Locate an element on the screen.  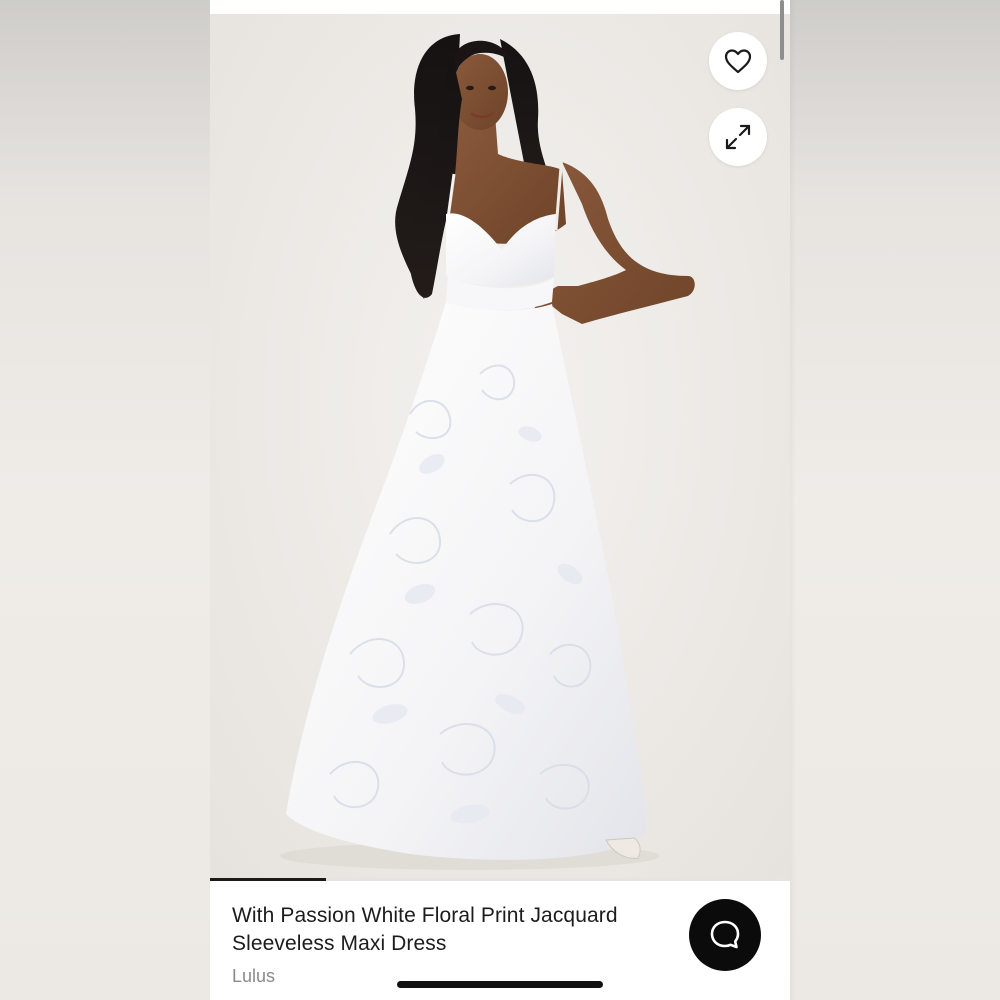
chat-bubble-icon is located at coordinates (725, 934).